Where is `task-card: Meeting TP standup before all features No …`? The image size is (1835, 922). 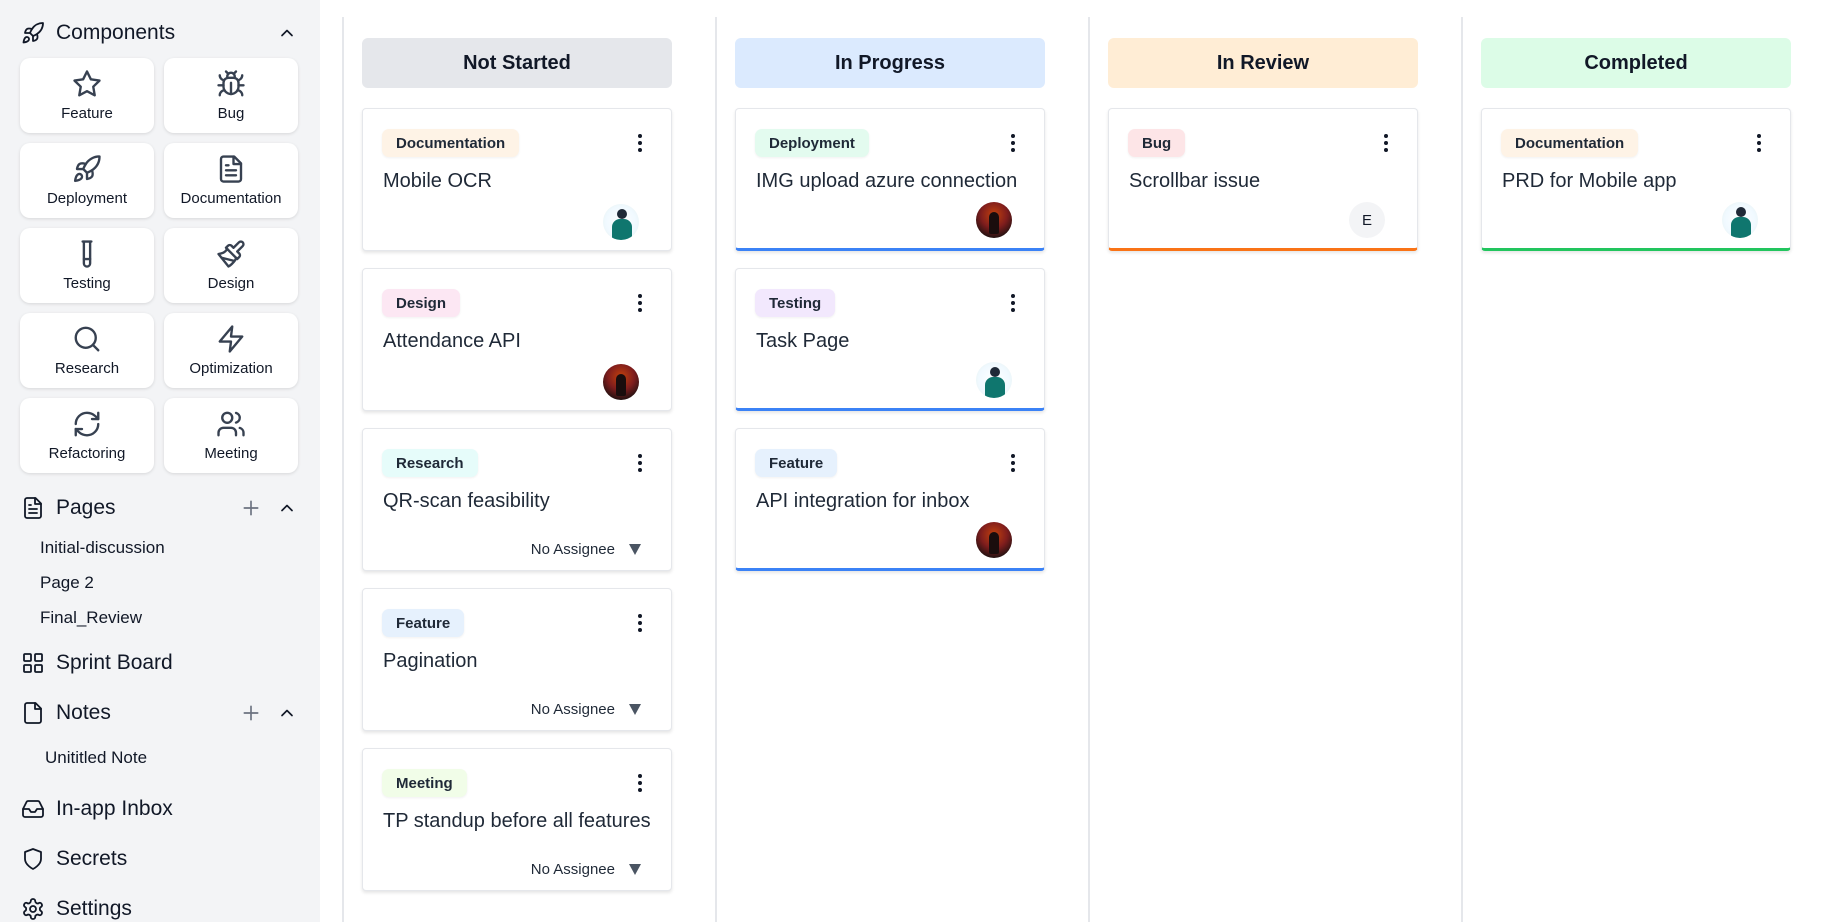
task-card: Meeting TP standup before all features No … is located at coordinates (517, 819).